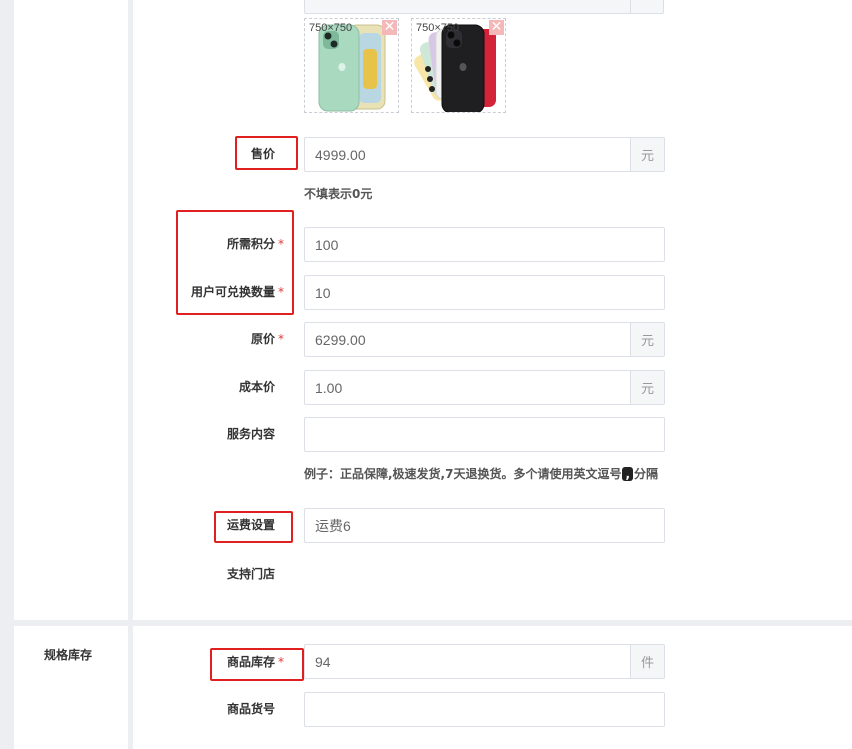  I want to click on service-hint-suffix: 分隔, so click(646, 474).